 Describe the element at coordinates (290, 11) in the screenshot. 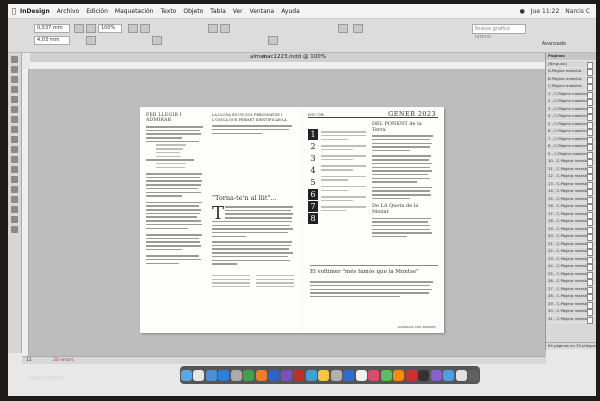

I see `menu-ayuda: Ayuda` at that location.